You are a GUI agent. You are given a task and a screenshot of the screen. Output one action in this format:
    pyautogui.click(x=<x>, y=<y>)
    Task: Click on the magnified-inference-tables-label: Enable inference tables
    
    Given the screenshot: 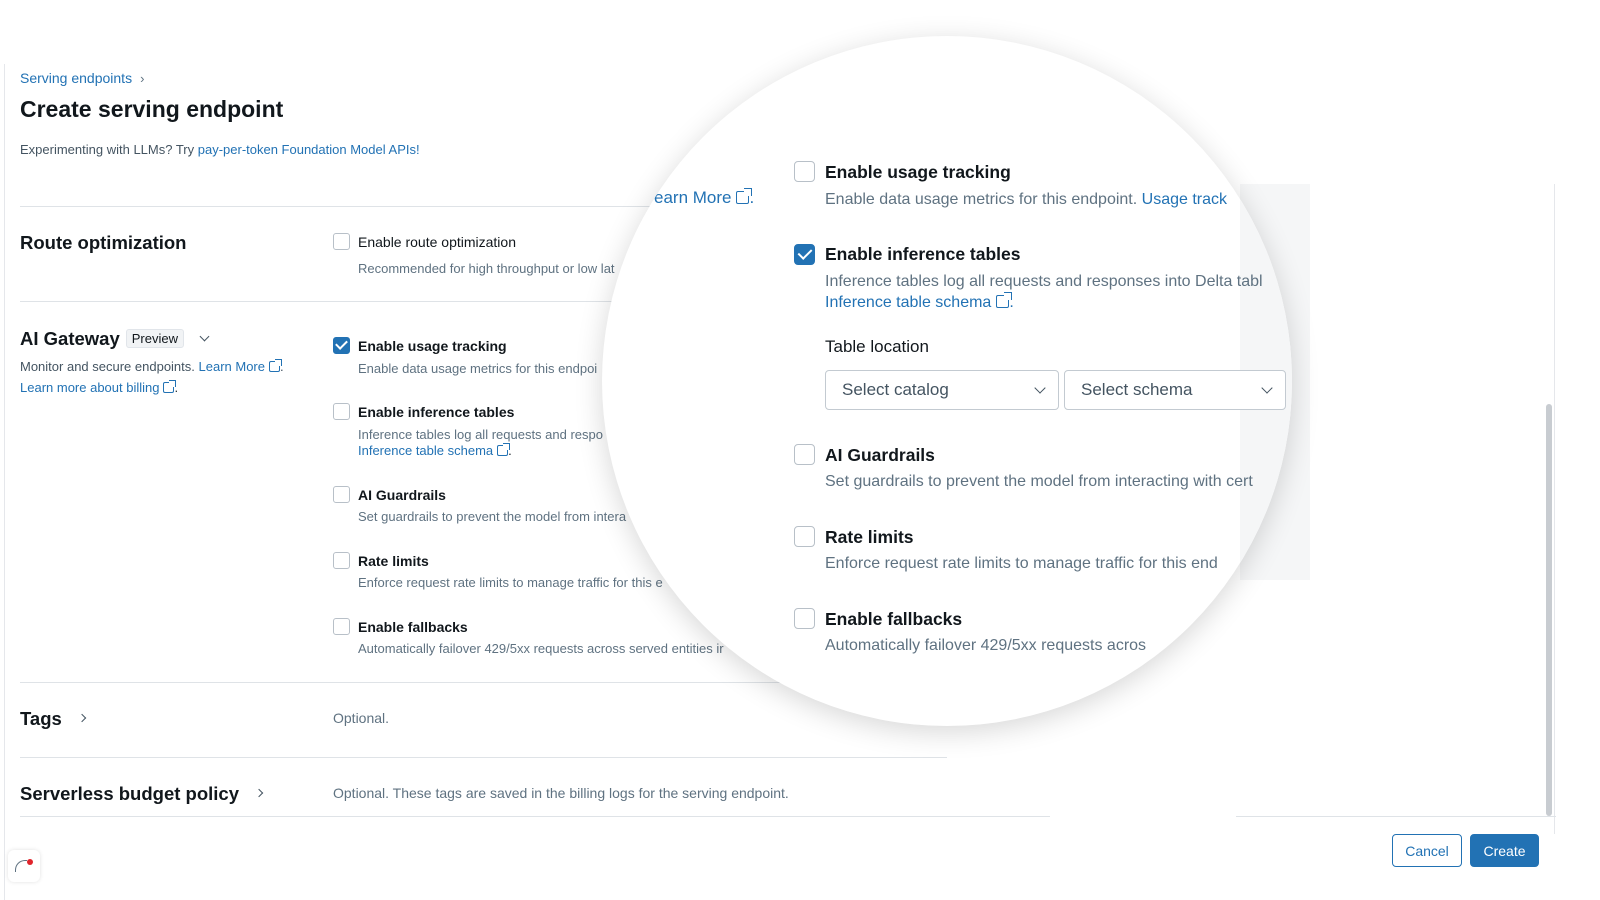 What is the action you would take?
    pyautogui.click(x=923, y=254)
    